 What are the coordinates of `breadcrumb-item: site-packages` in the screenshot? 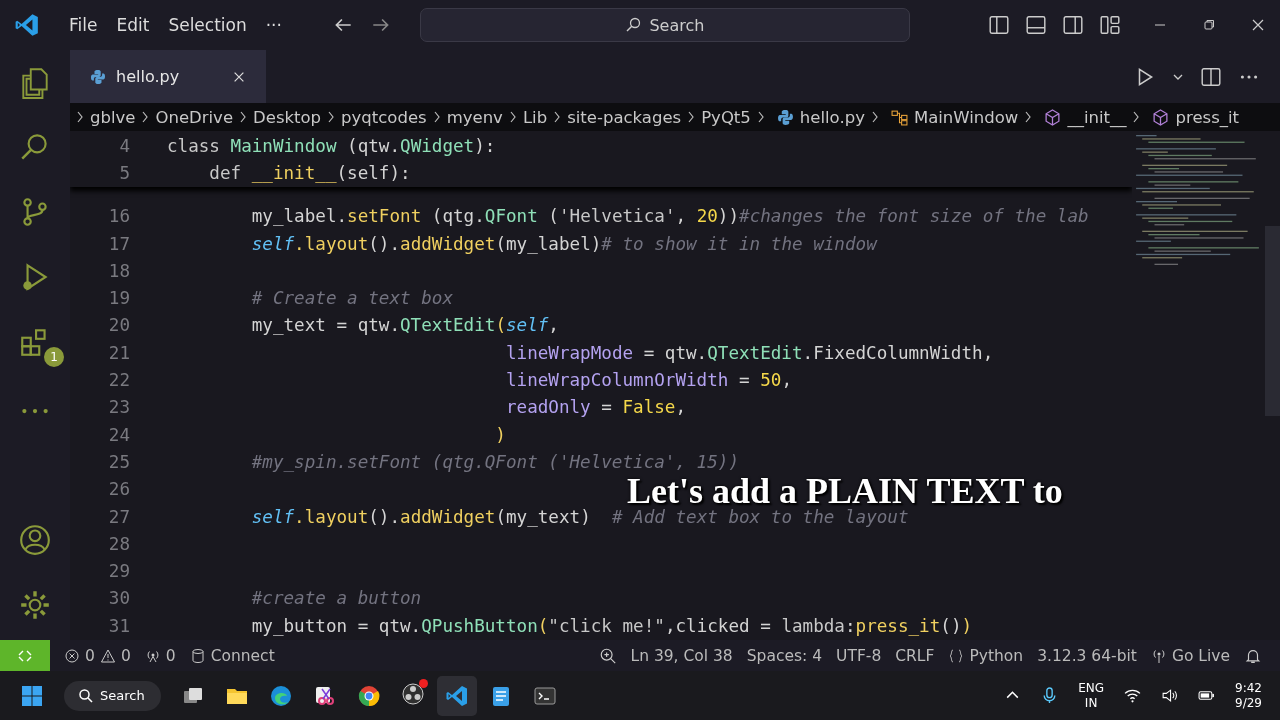 It's located at (624, 117).